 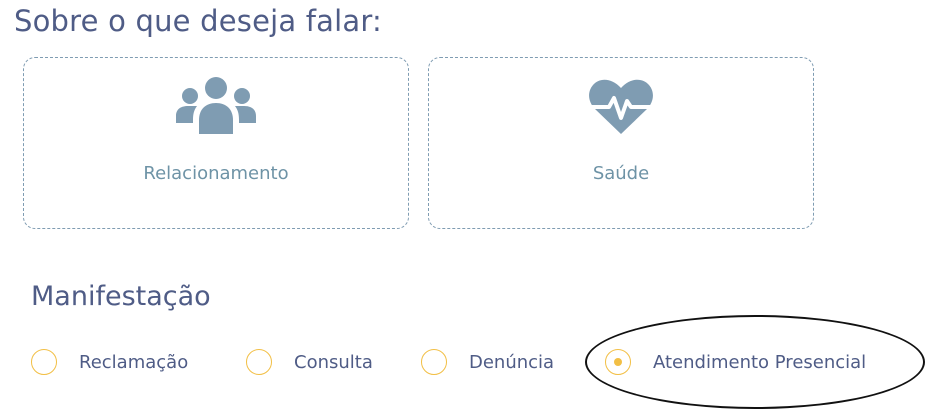 I want to click on topic-label-saude: Saúde, so click(x=621, y=173).